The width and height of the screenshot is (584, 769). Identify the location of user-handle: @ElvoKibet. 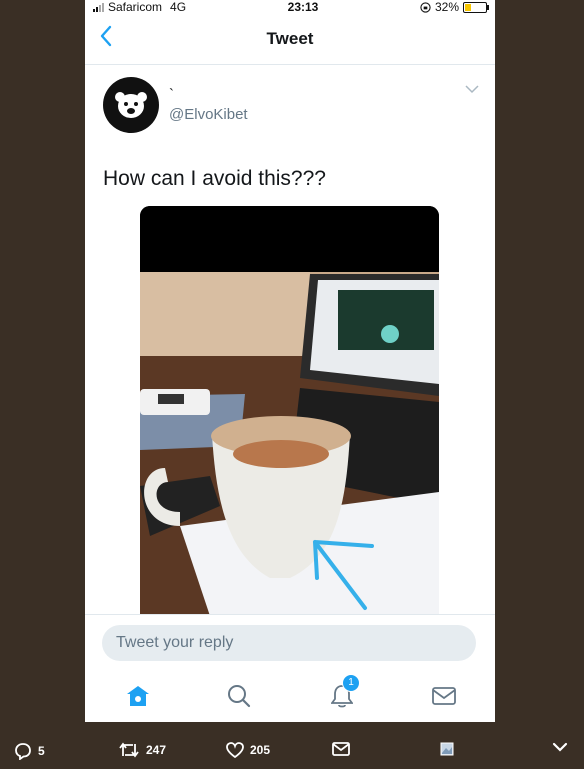
(208, 114).